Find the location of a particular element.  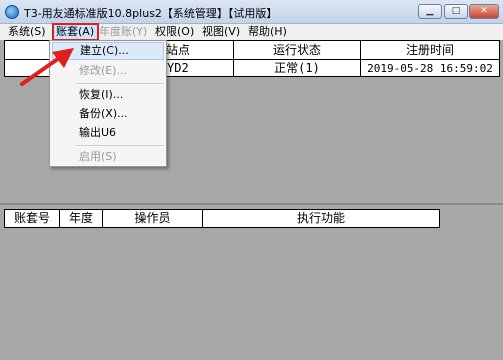

column-header-account-no: 账套号 is located at coordinates (32, 218).